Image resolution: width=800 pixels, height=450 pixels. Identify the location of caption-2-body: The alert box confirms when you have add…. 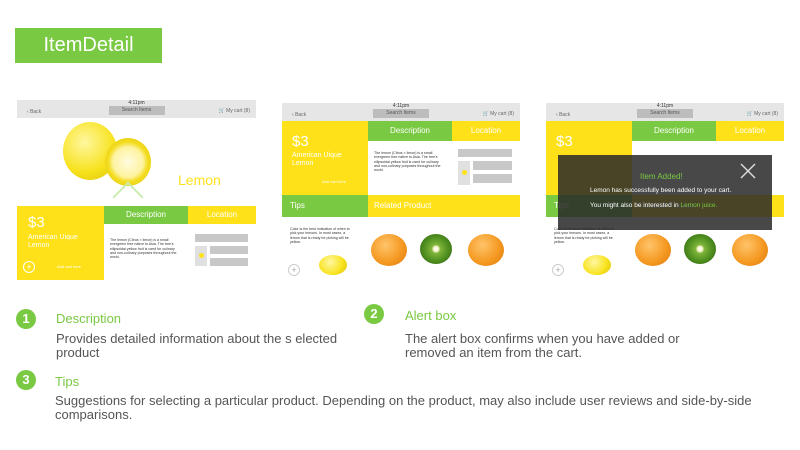
(542, 345).